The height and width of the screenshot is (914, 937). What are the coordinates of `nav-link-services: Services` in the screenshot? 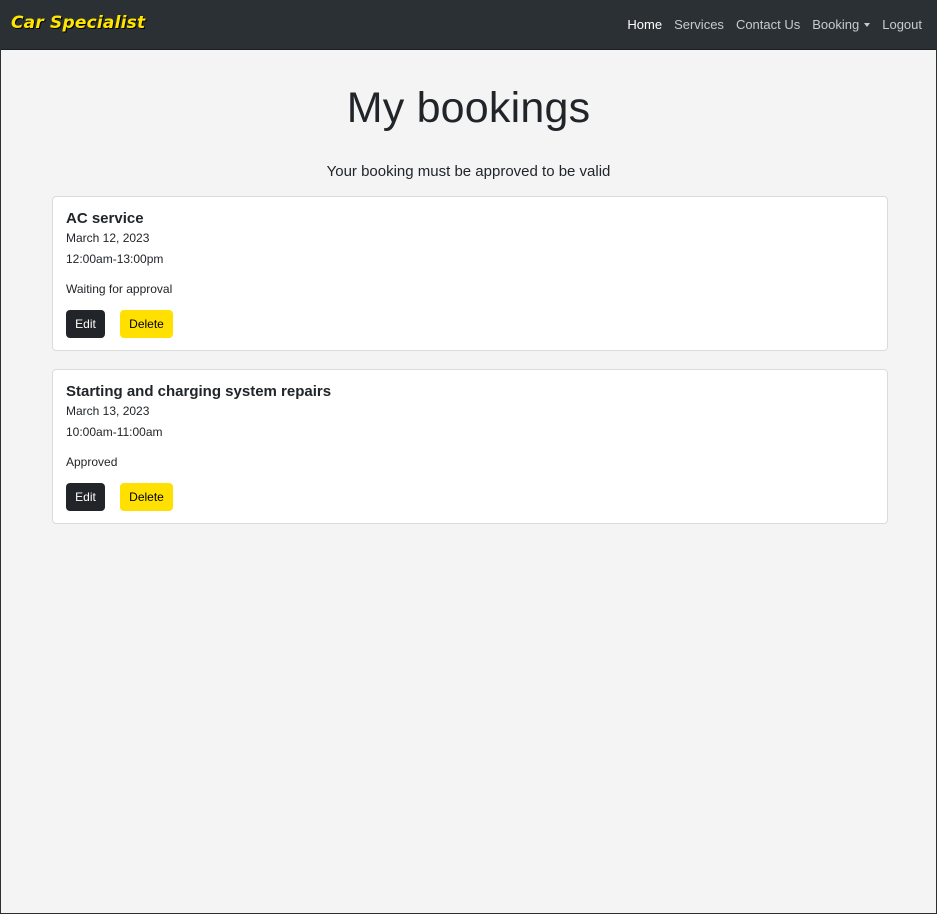 It's located at (699, 24).